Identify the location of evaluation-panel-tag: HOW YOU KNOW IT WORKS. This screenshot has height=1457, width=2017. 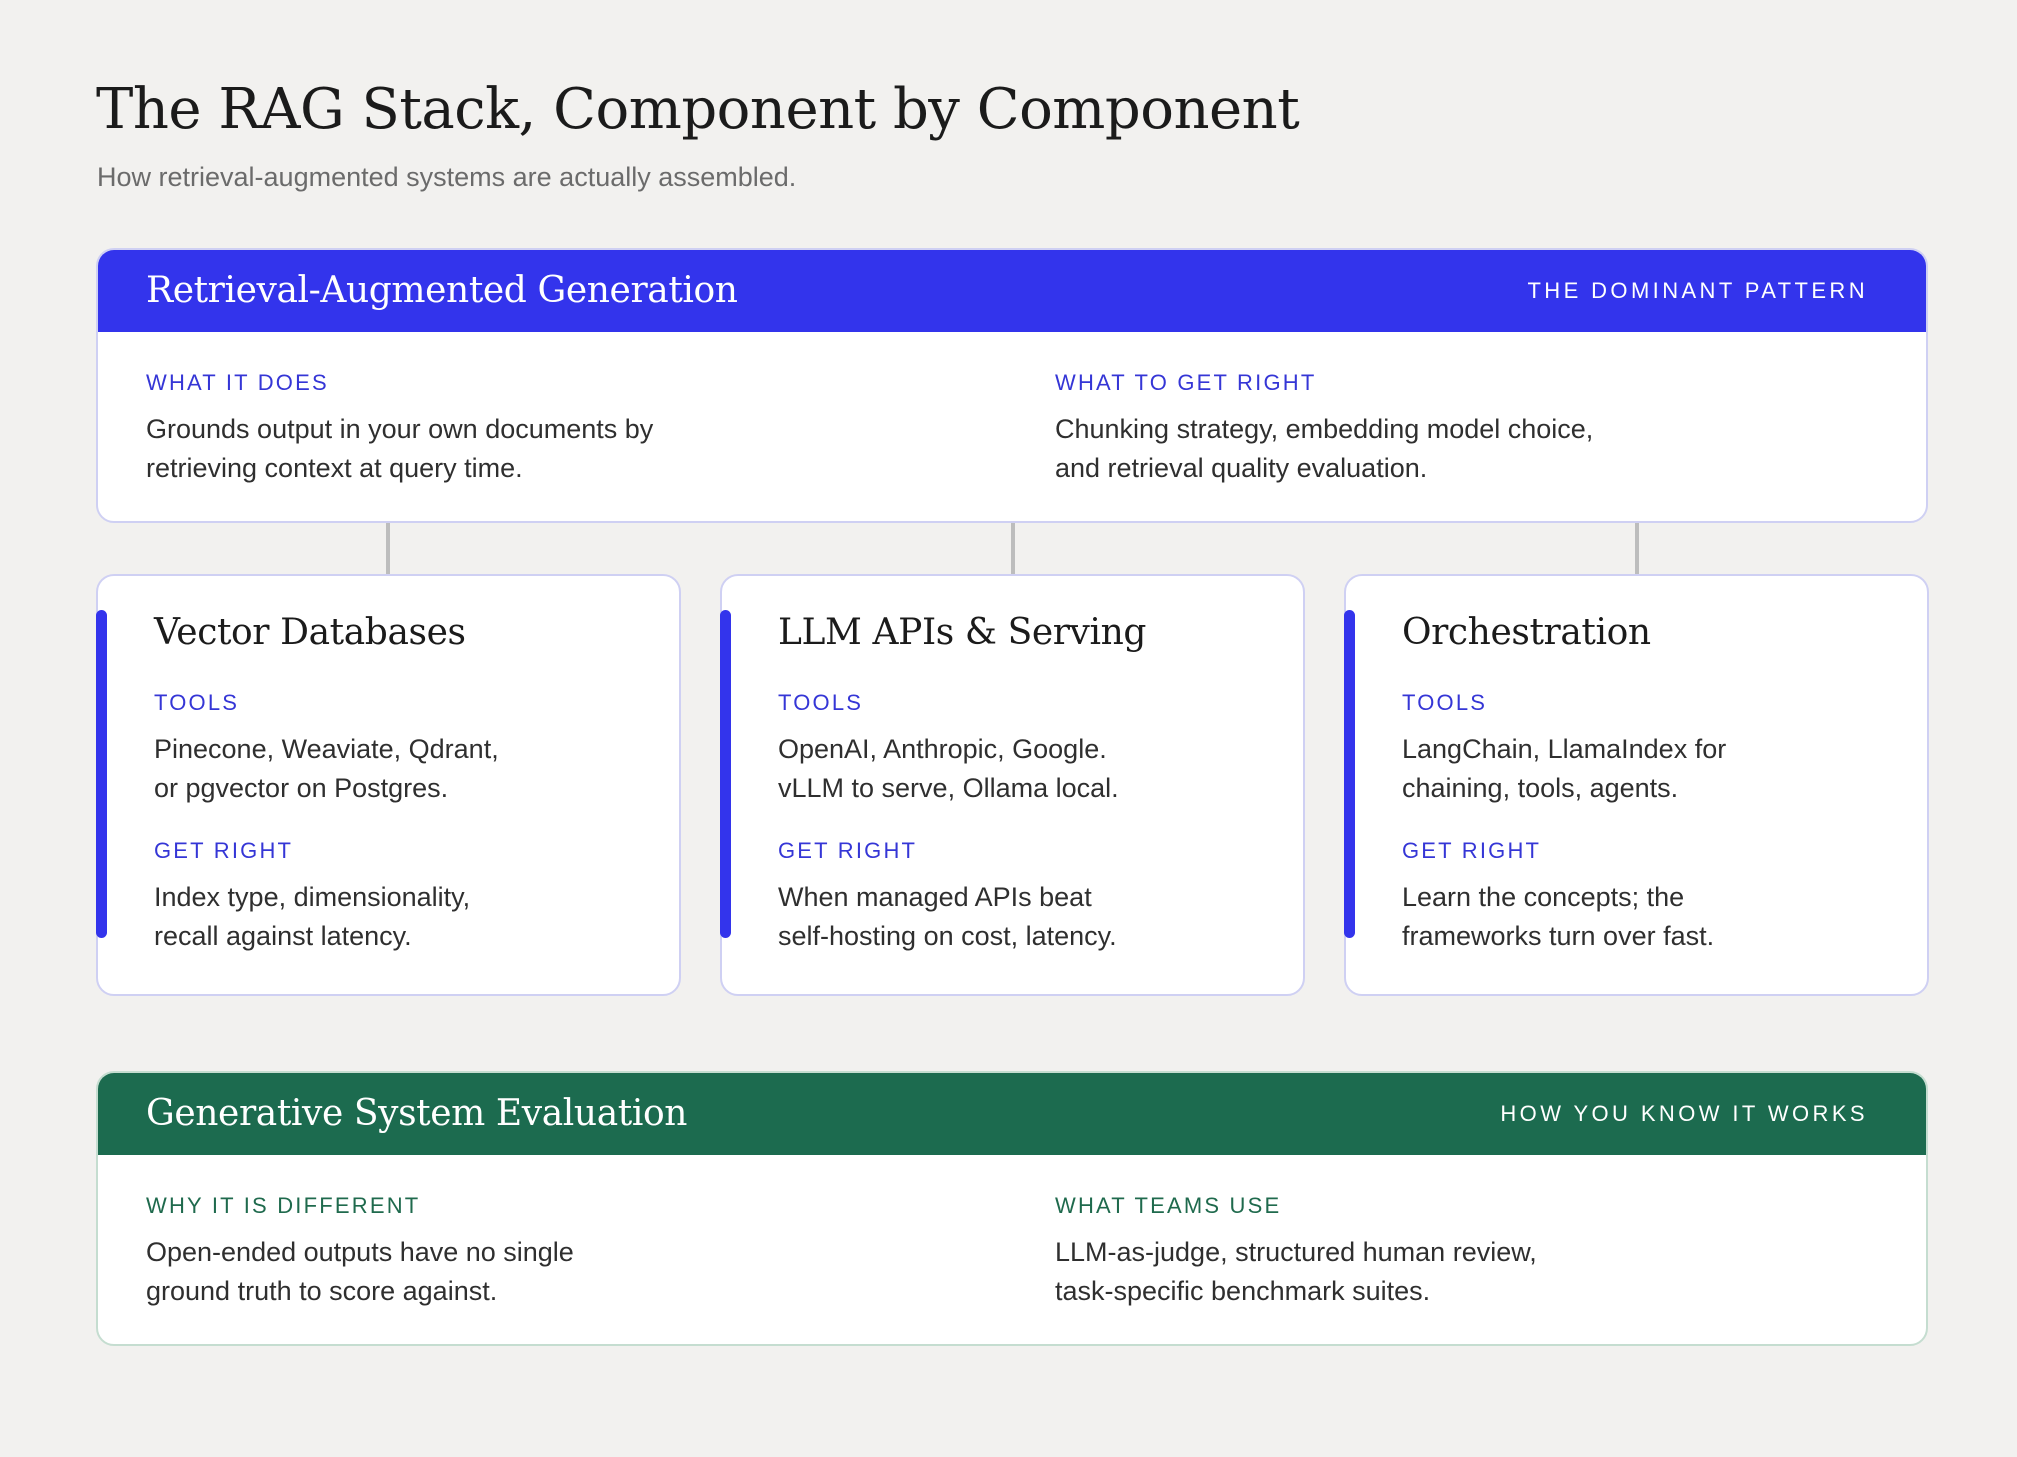
(1684, 1113).